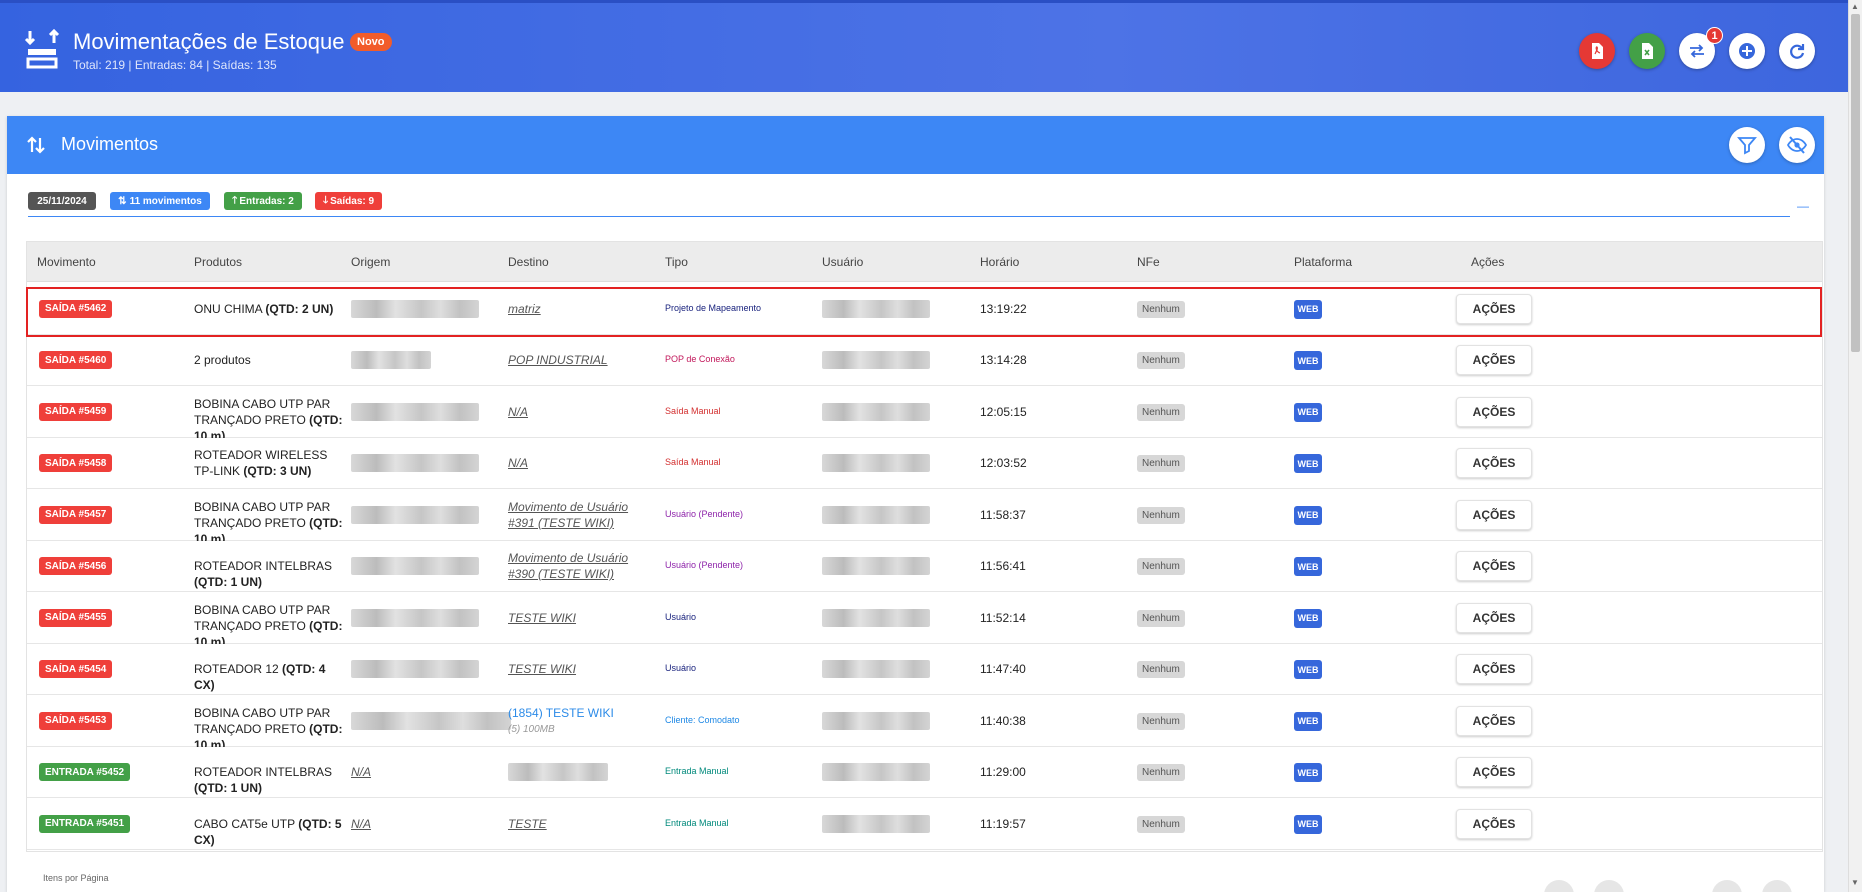  Describe the element at coordinates (1003, 566) in the screenshot. I see `movement-time: 11:56:41` at that location.